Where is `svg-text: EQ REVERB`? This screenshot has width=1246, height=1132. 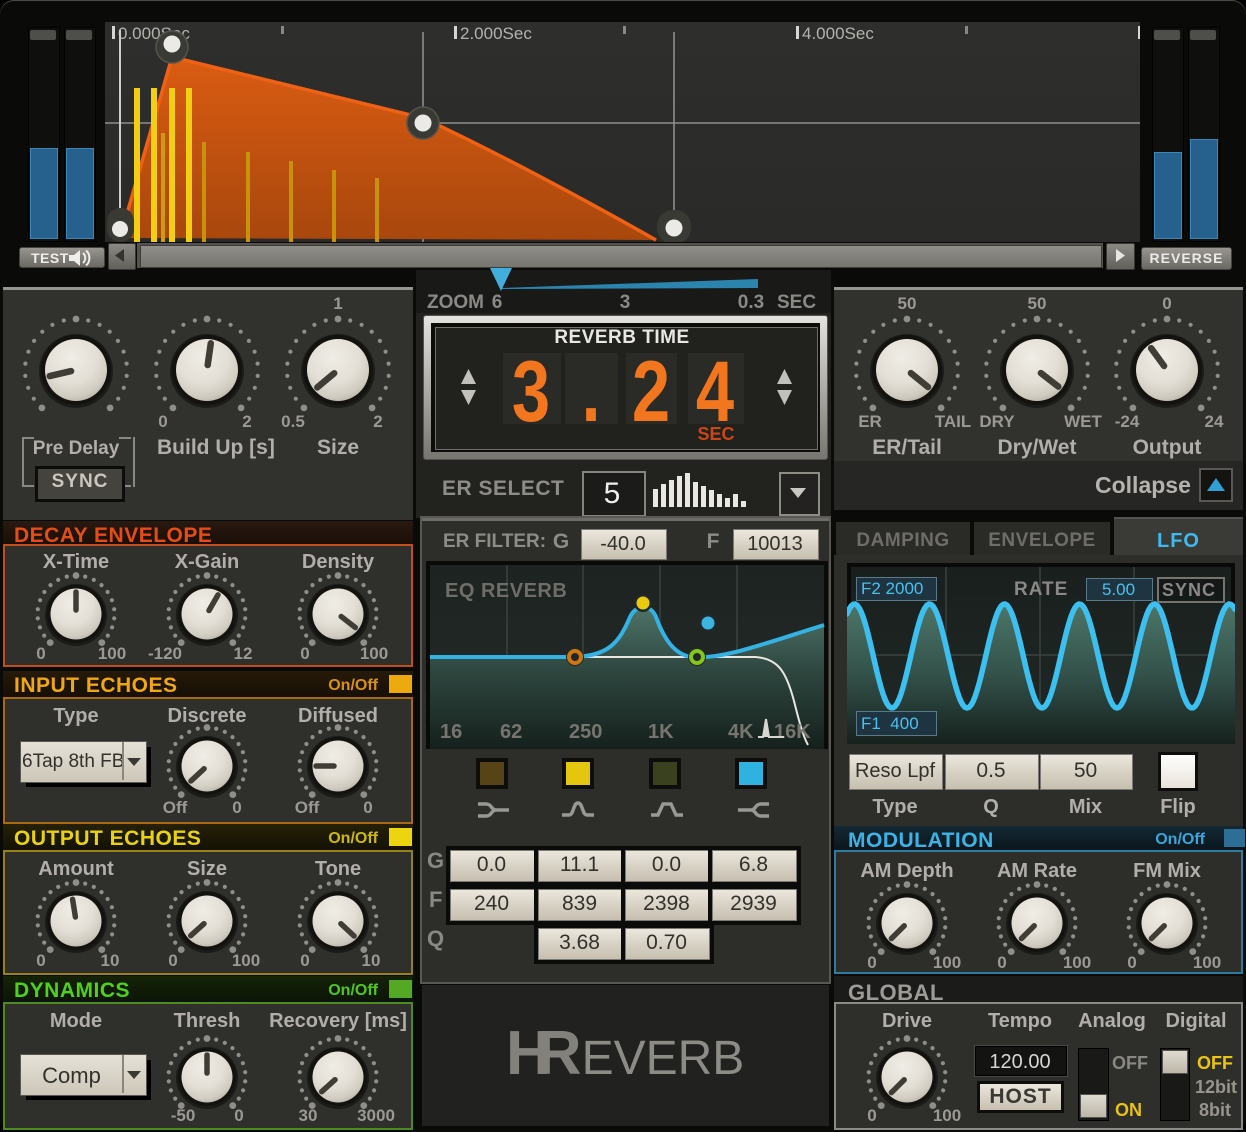
svg-text: EQ REVERB is located at coordinates (506, 591).